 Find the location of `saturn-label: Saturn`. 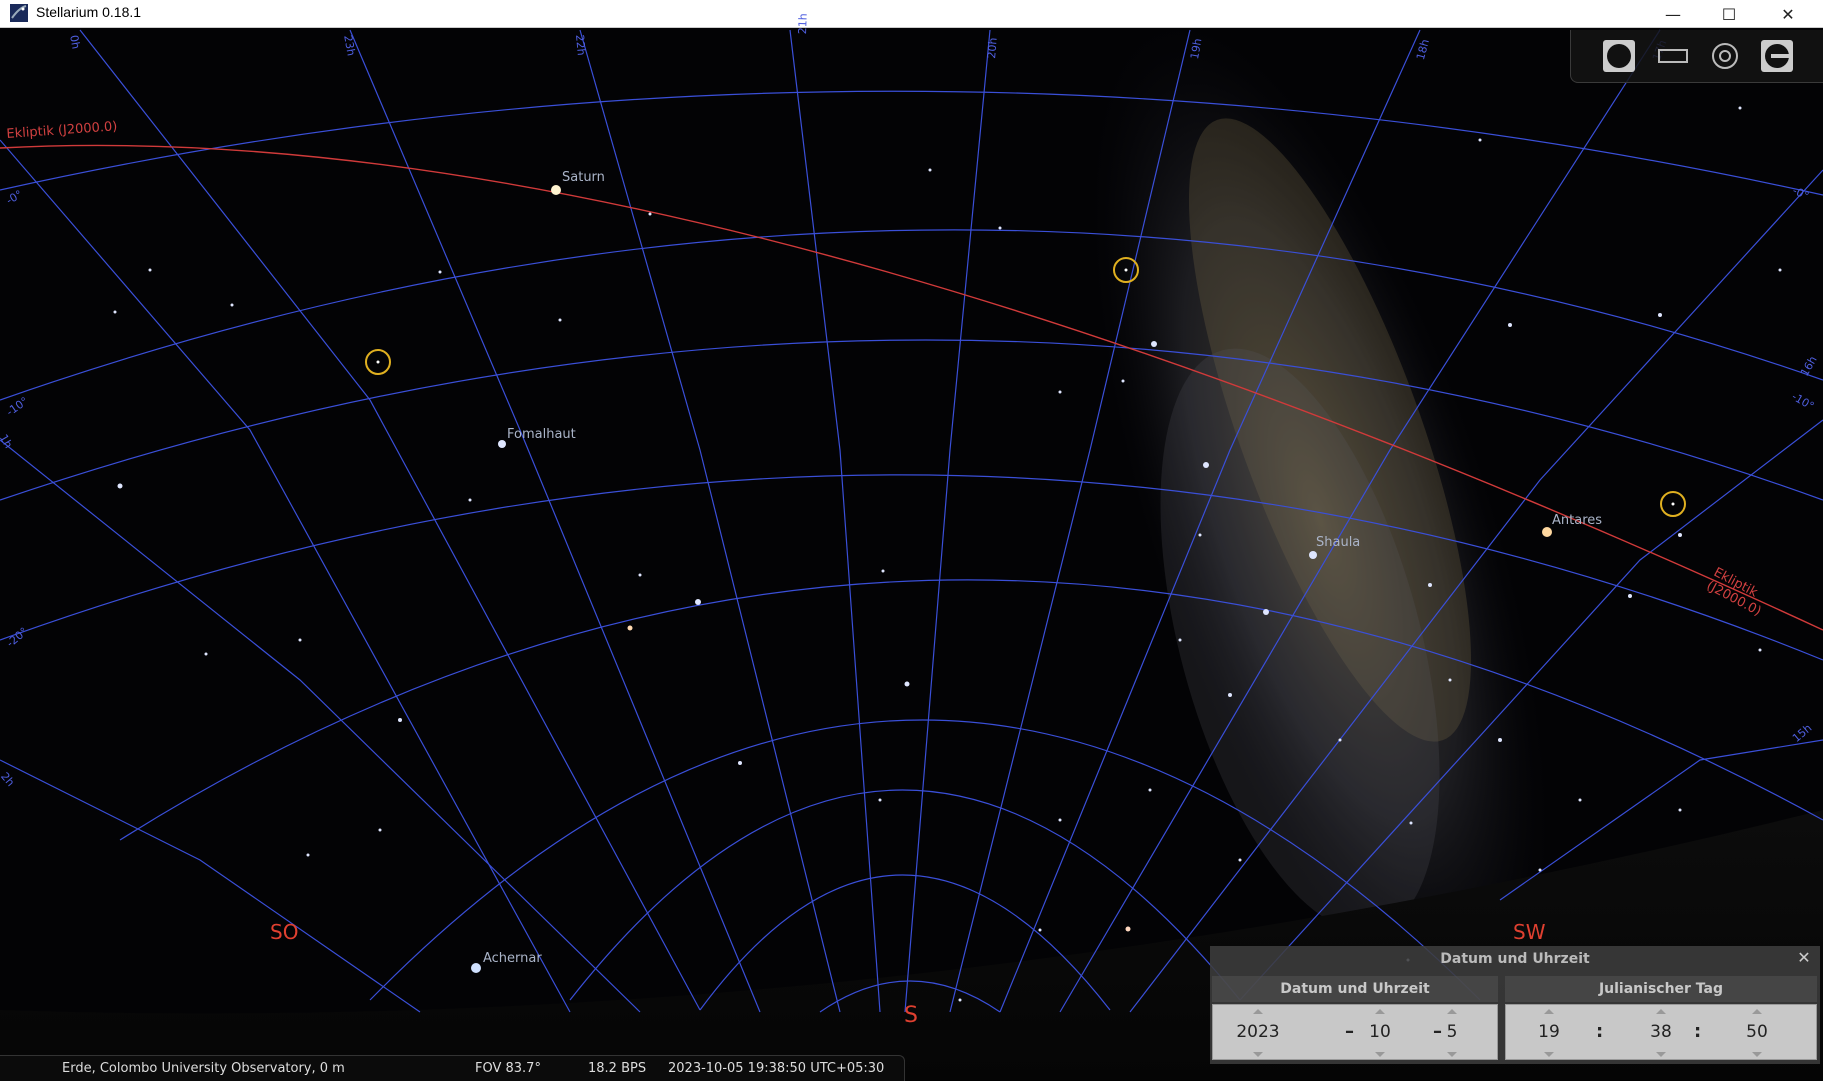

saturn-label: Saturn is located at coordinates (583, 177).